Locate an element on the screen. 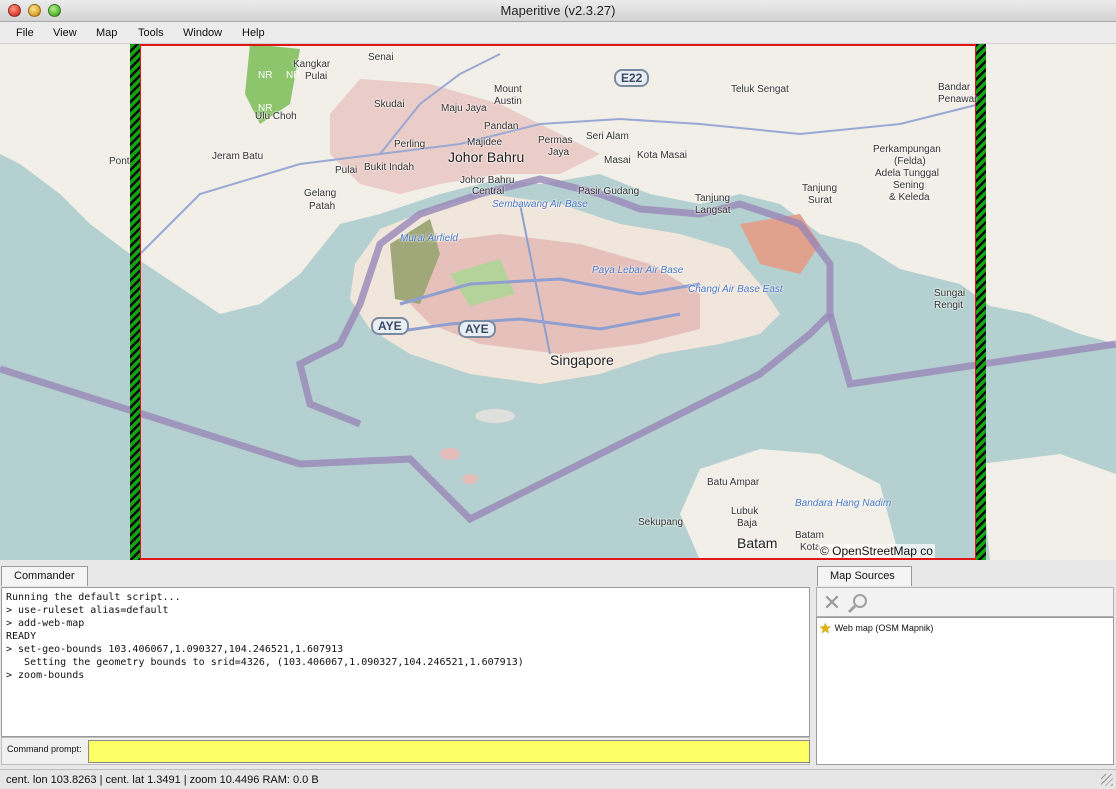 The image size is (1116, 789). map-label: Adela Tunggal is located at coordinates (907, 173).